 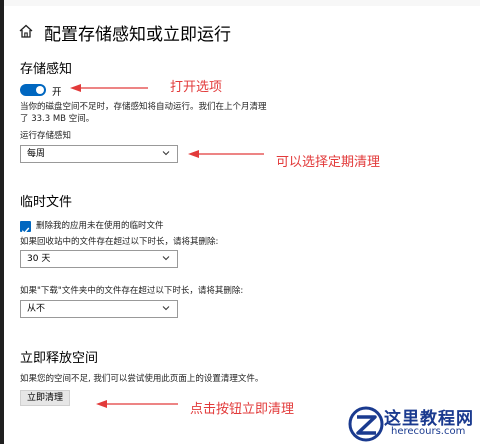 I want to click on annotation-arrow-button, so click(x=137, y=404).